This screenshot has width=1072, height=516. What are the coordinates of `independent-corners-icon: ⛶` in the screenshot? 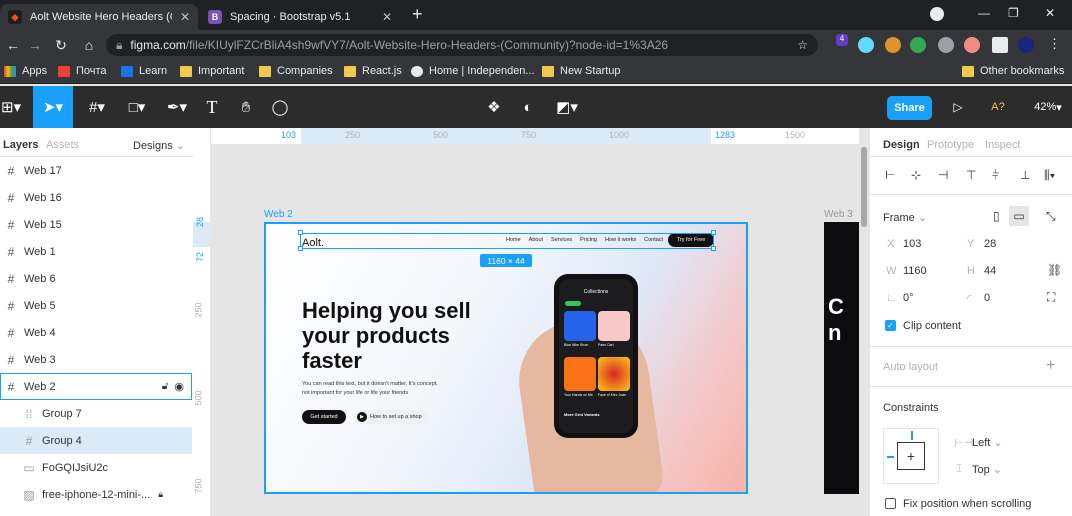 It's located at (1051, 297).